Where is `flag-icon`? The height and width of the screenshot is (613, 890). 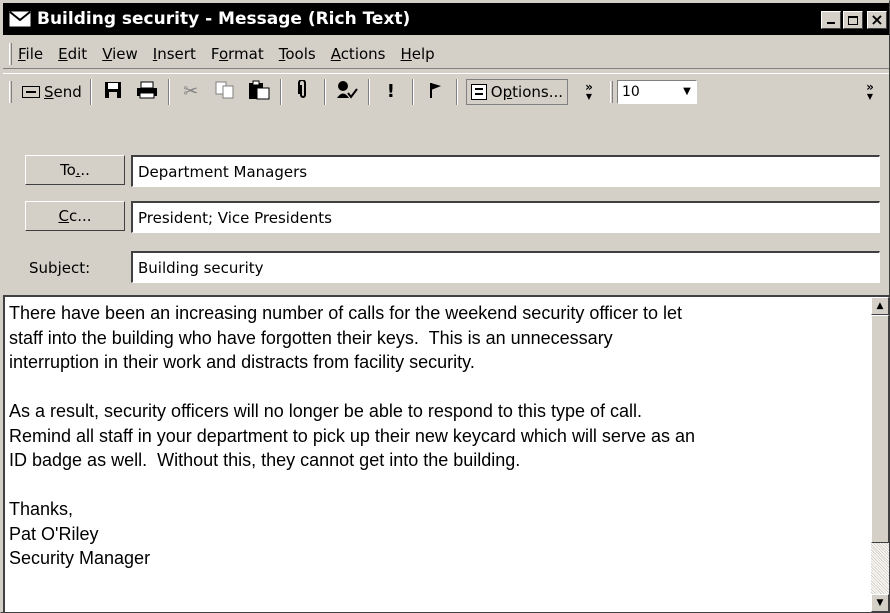 flag-icon is located at coordinates (435, 92).